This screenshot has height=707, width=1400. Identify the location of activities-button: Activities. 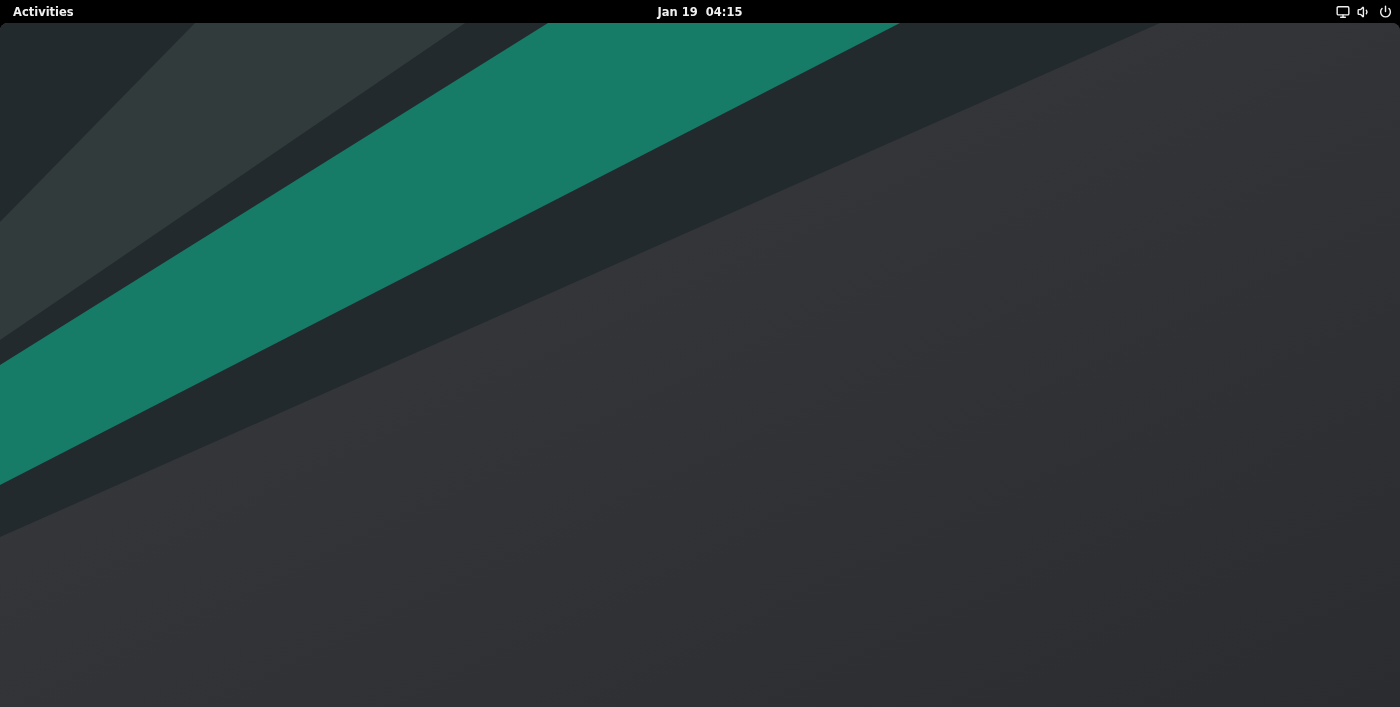
(43, 11).